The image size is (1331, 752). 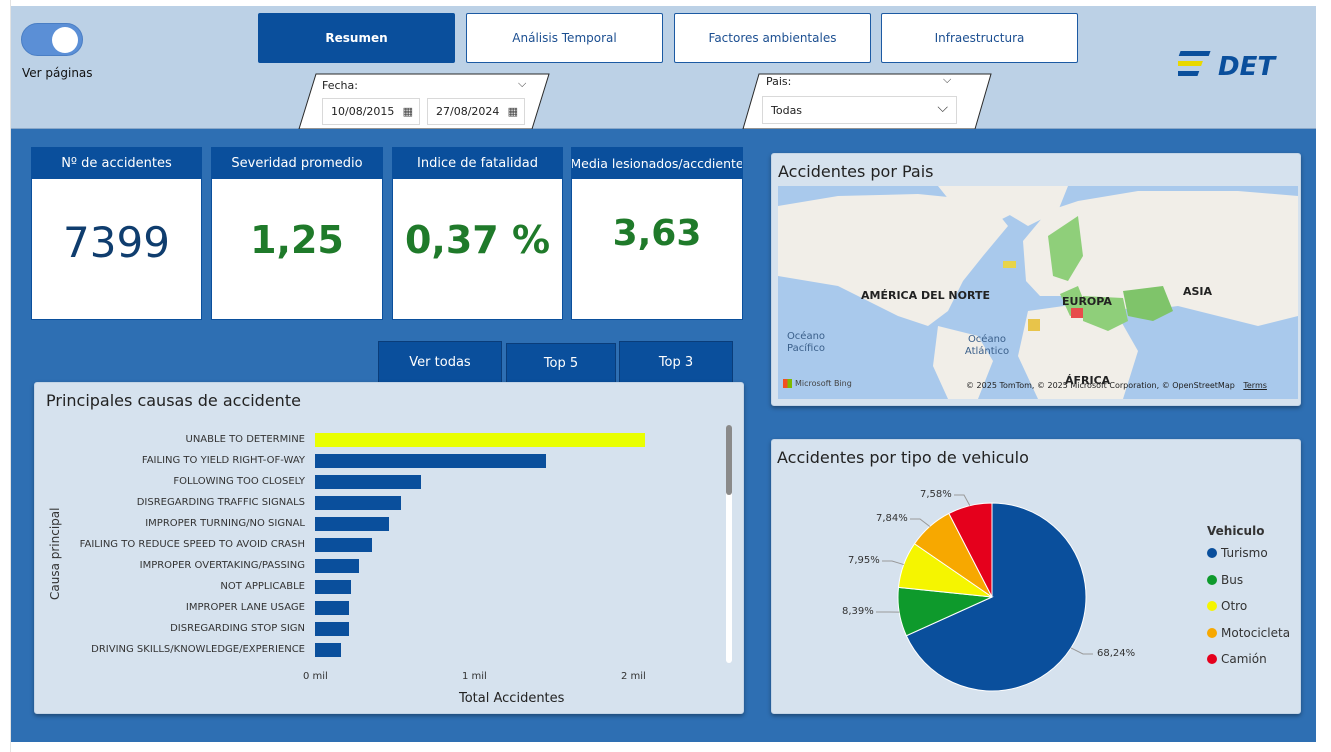 What do you see at coordinates (297, 233) in the screenshot?
I see `kpi-card-severidad: Severidad promedio 1,25` at bounding box center [297, 233].